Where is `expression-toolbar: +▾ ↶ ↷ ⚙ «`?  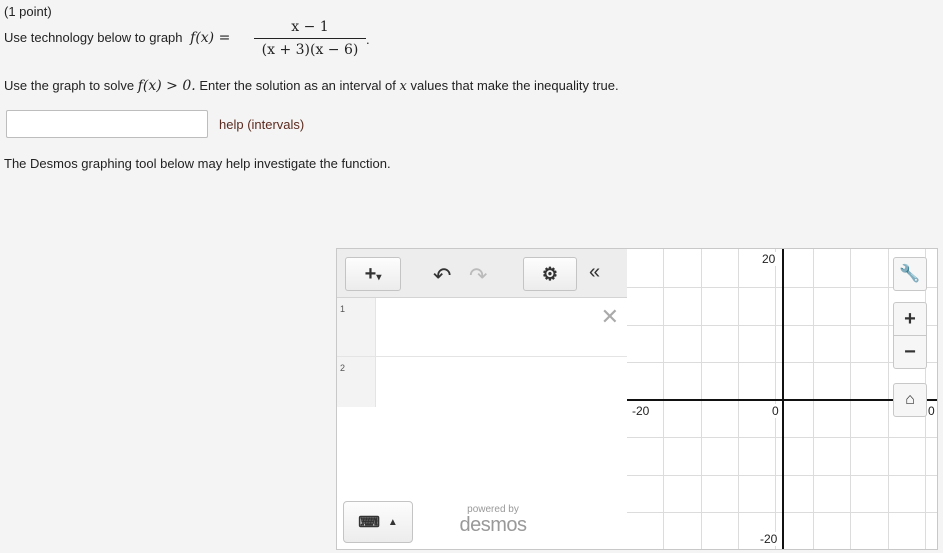
expression-toolbar: +▾ ↶ ↷ ⚙ « is located at coordinates (482, 273).